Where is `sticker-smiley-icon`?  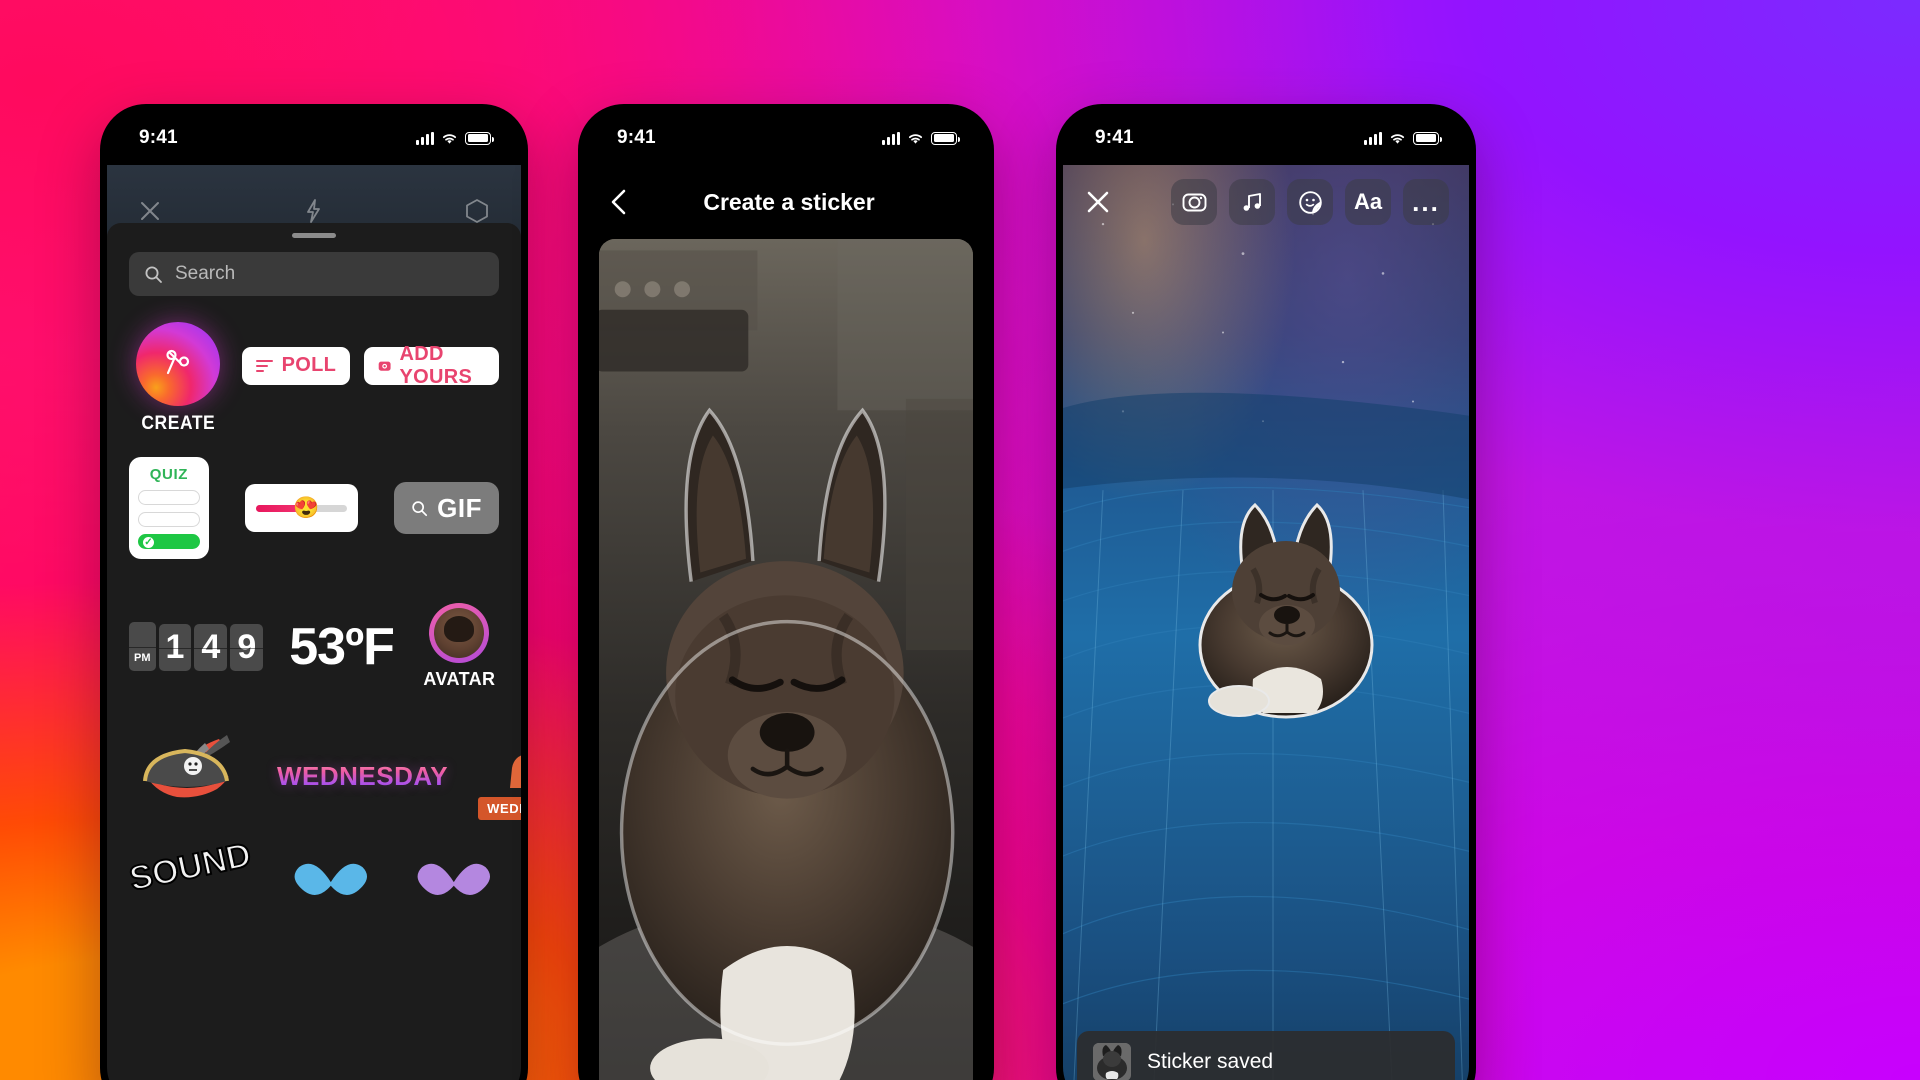 sticker-smiley-icon is located at coordinates (1310, 202).